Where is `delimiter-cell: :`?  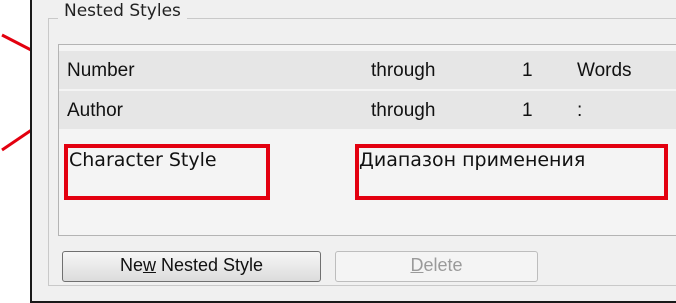
delimiter-cell: : is located at coordinates (579, 111).